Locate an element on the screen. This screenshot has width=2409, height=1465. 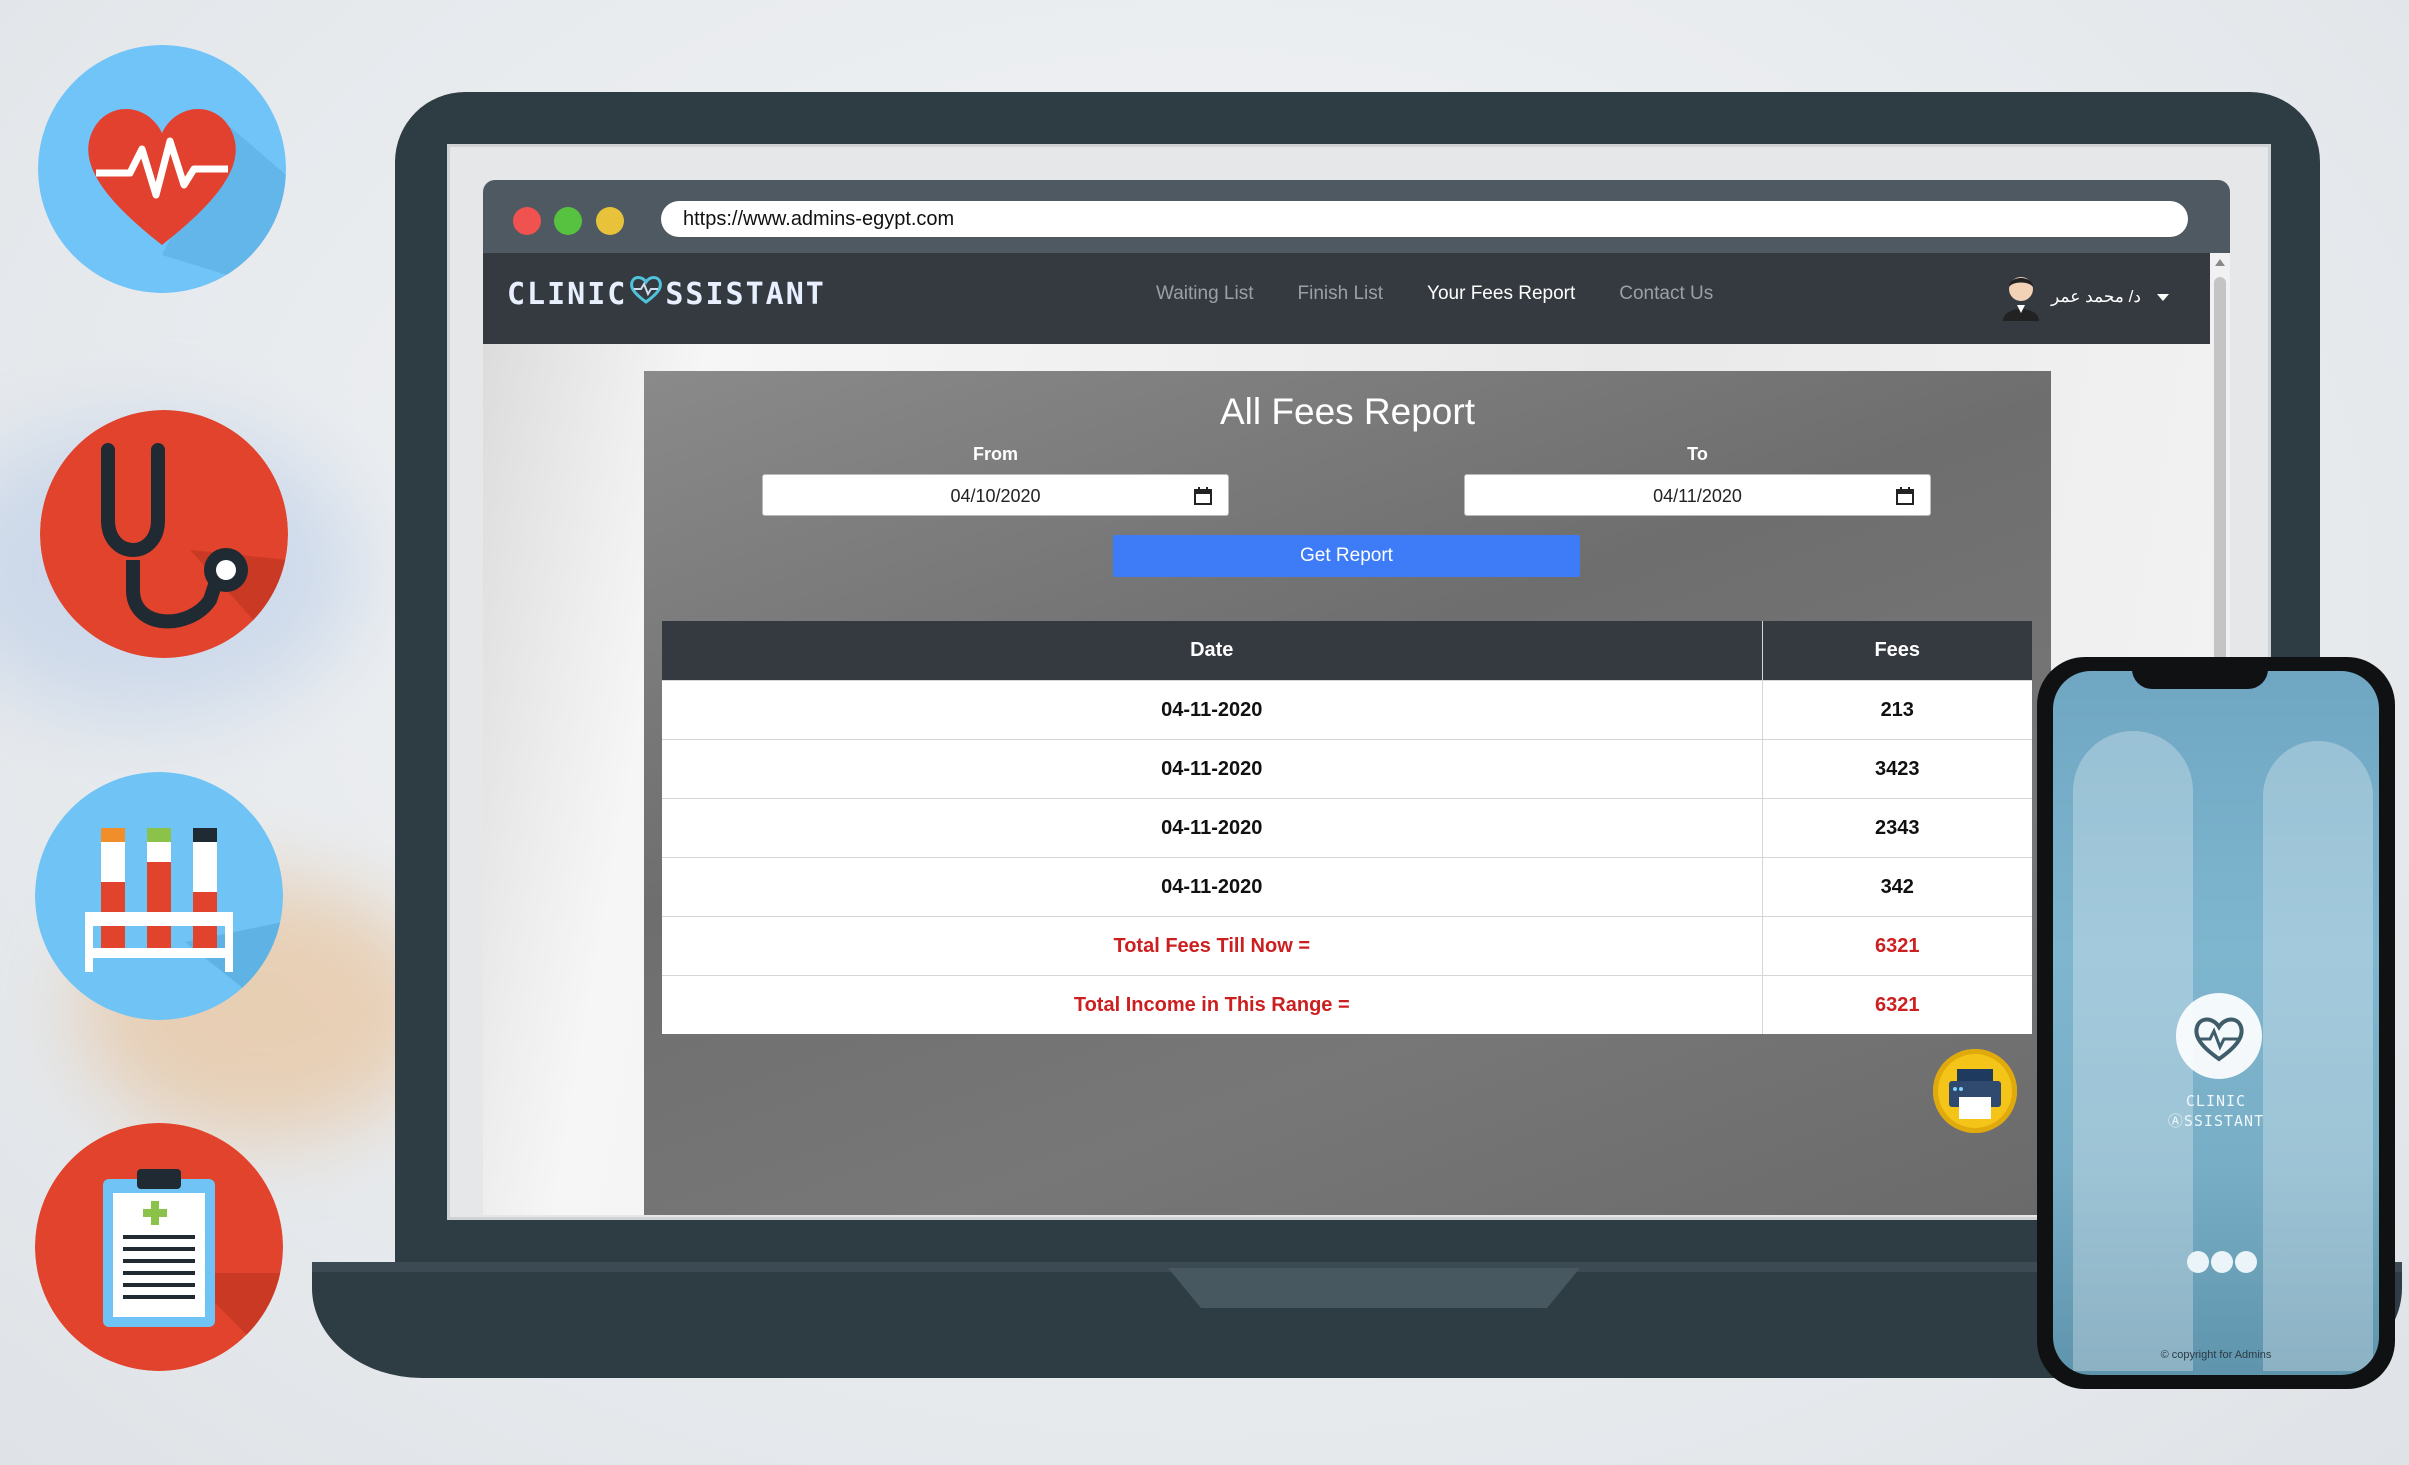
brand-left: CLINIC is located at coordinates (567, 294).